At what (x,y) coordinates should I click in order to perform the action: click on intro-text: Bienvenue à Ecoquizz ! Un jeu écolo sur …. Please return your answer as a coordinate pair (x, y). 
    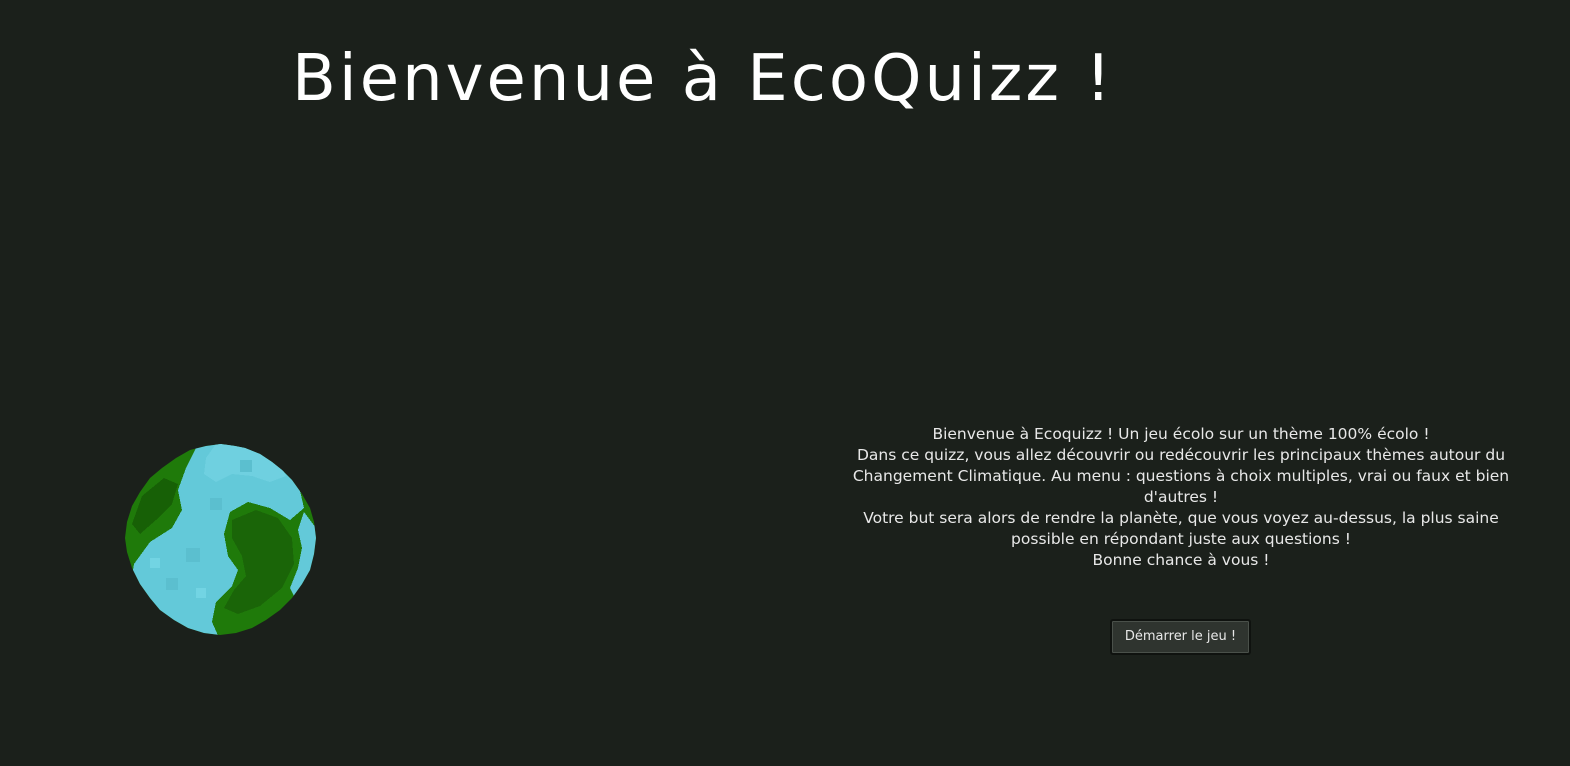
    Looking at the image, I should click on (1181, 497).